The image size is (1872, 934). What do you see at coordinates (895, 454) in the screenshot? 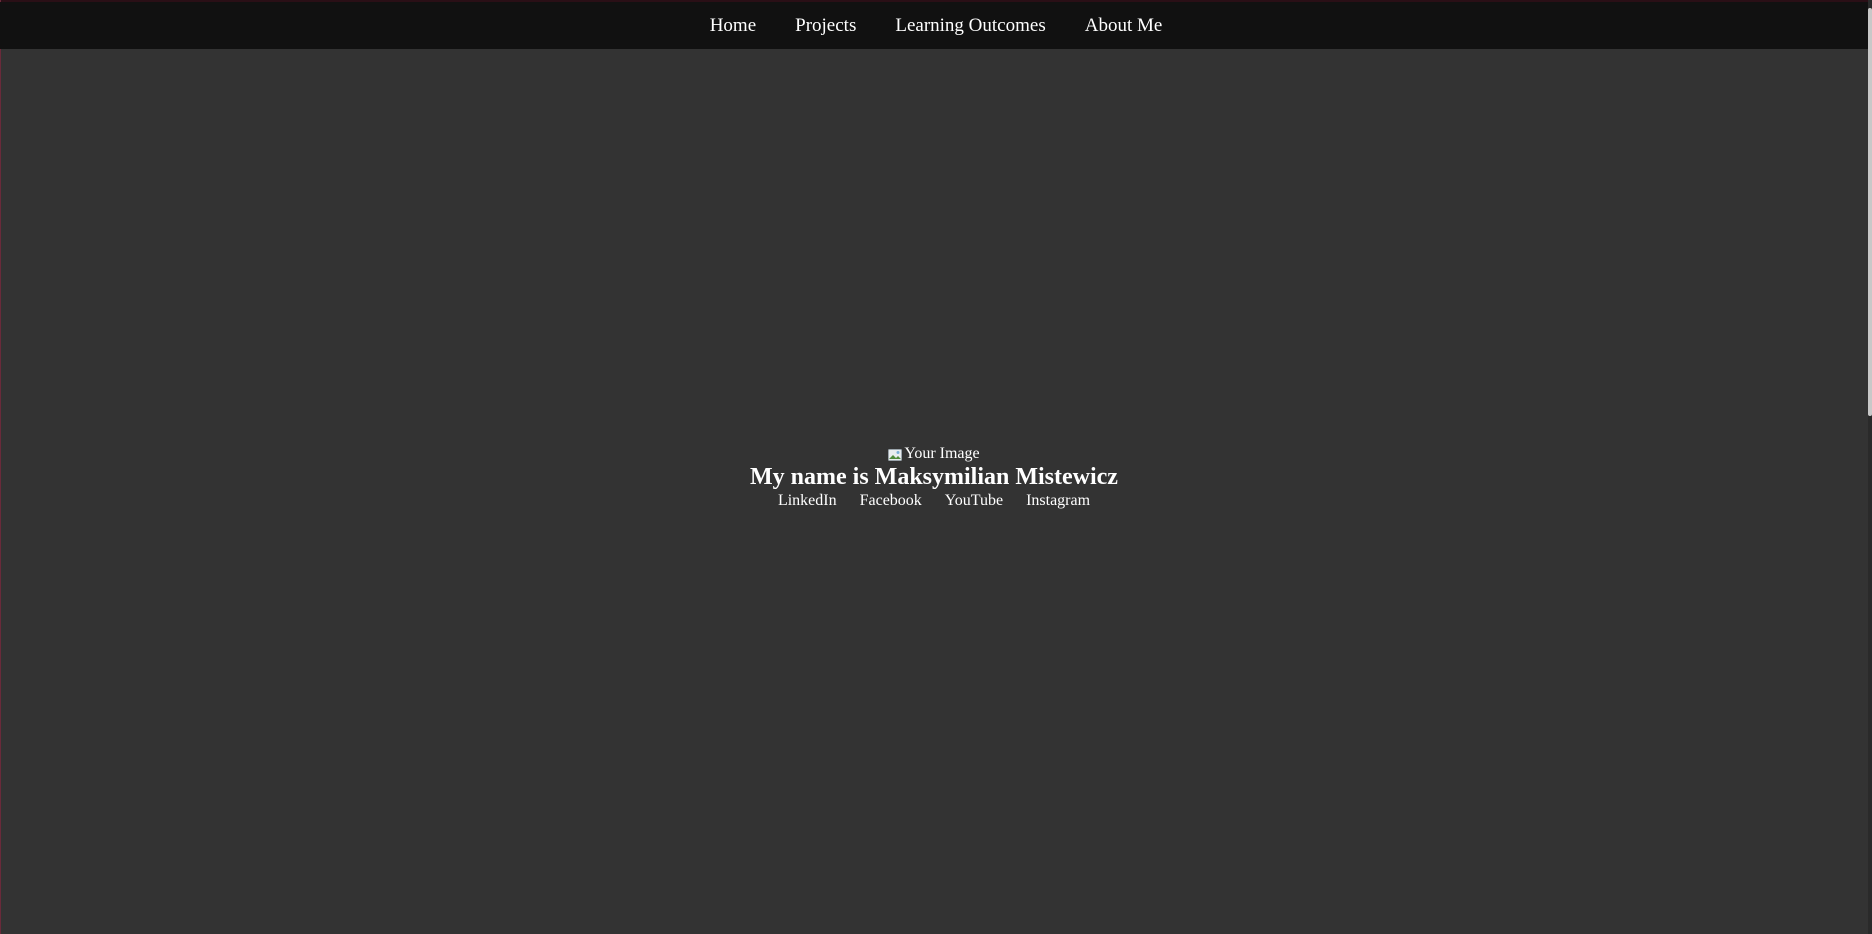
I see `broken-image-icon` at bounding box center [895, 454].